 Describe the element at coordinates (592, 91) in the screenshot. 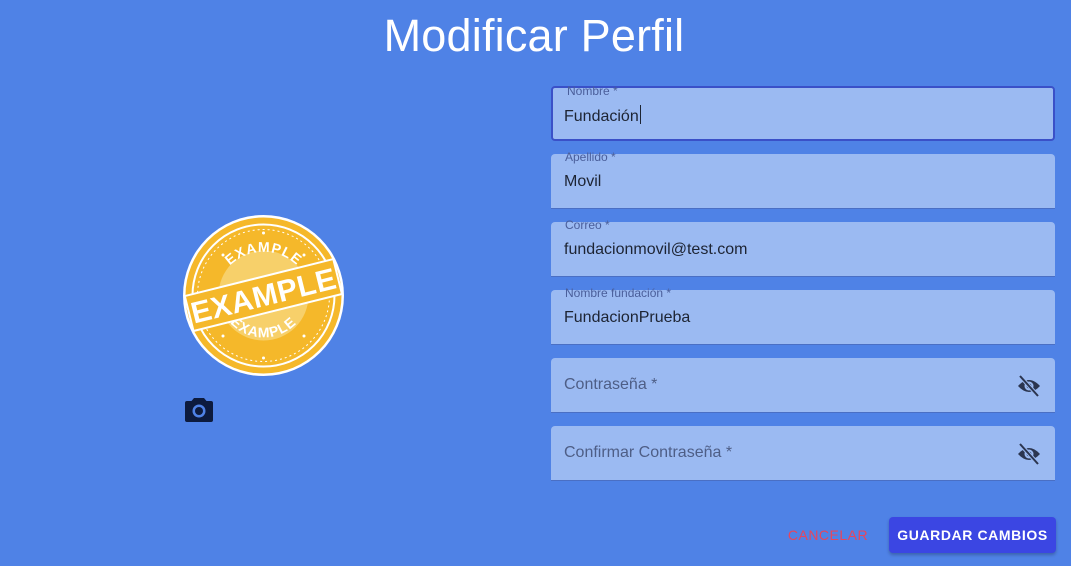

I see `nombre-label: Nombre *` at that location.